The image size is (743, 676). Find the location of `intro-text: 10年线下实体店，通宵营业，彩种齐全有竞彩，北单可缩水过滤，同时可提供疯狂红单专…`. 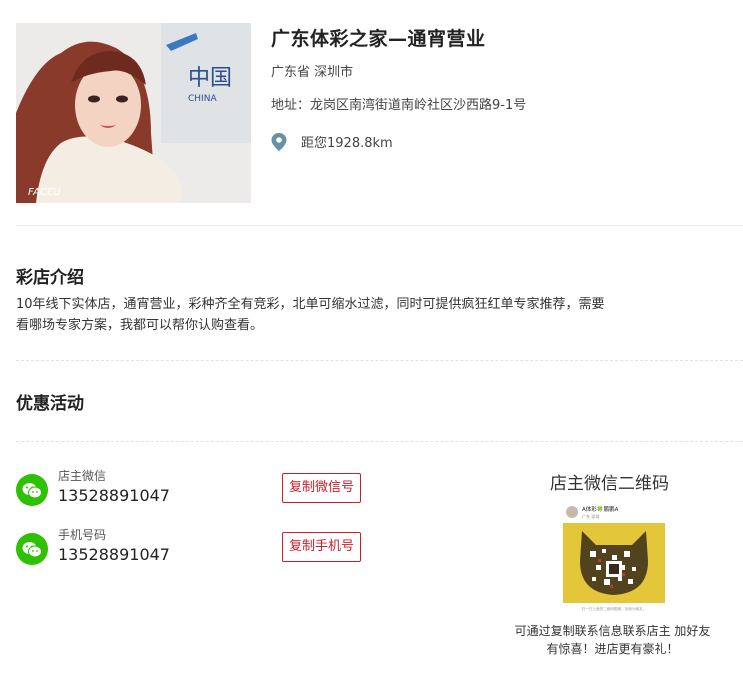

intro-text: 10年线下实体店，通宵营业，彩种齐全有竞彩，北单可缩水过滤，同时可提供疯狂红单专… is located at coordinates (310, 315).